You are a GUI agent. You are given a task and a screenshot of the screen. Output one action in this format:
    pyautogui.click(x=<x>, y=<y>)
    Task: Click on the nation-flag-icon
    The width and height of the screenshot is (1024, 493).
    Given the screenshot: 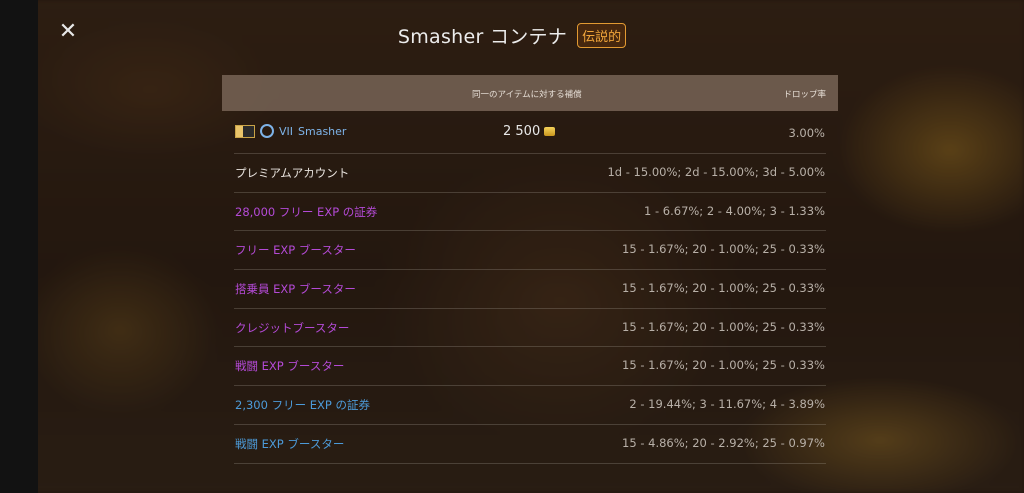 What is the action you would take?
    pyautogui.click(x=245, y=131)
    